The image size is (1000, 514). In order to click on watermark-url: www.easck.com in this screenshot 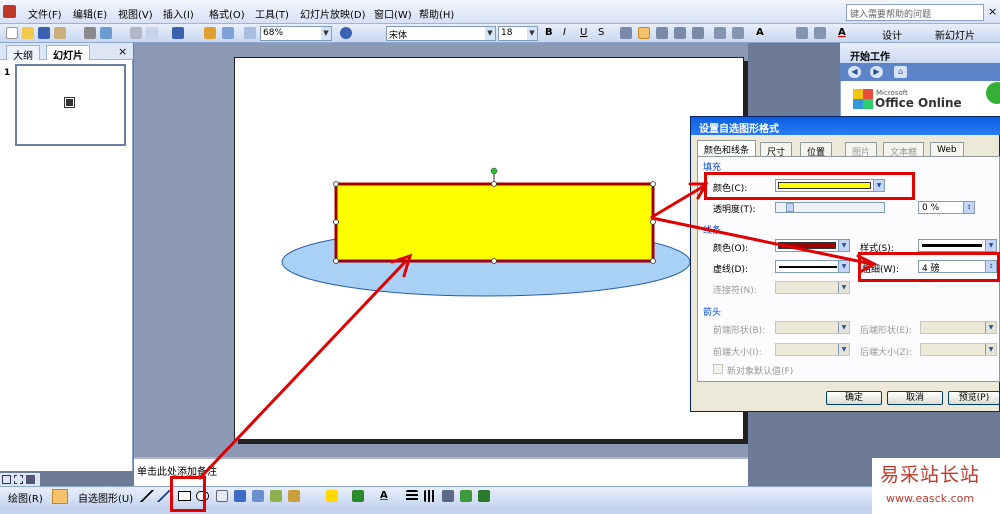, I will do `click(930, 498)`.